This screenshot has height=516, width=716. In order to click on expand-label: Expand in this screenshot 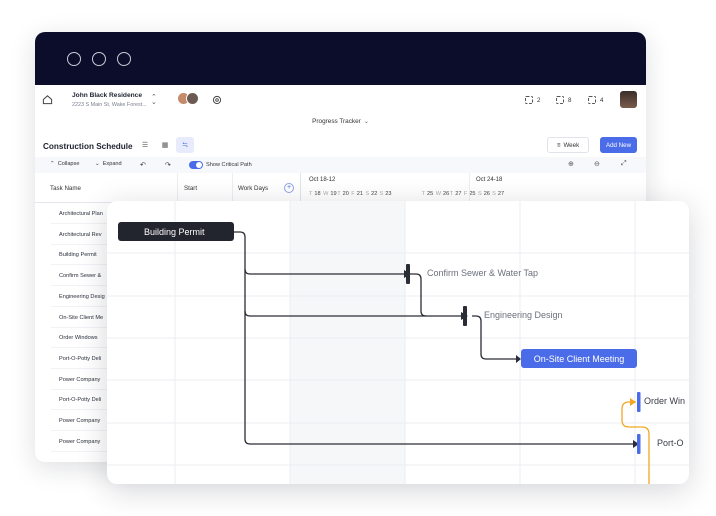, I will do `click(112, 164)`.